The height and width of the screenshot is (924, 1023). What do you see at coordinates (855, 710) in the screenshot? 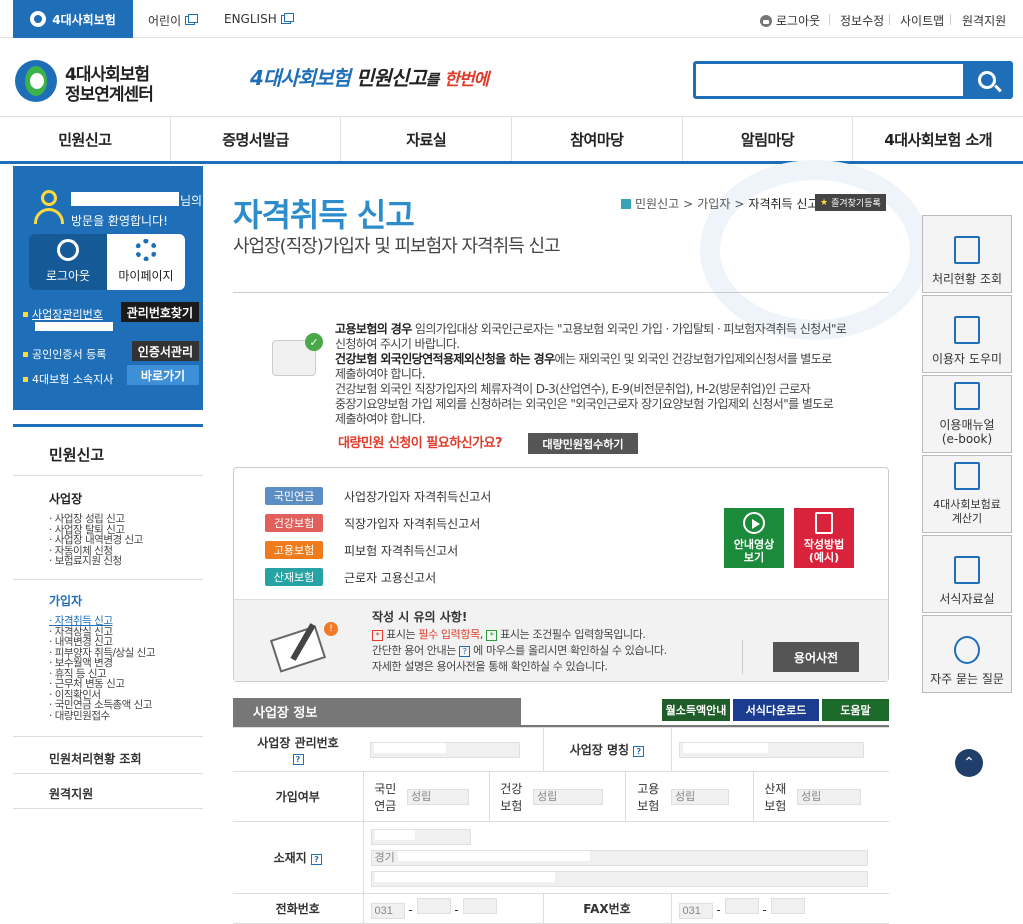
I see `help-button: 도움말` at bounding box center [855, 710].